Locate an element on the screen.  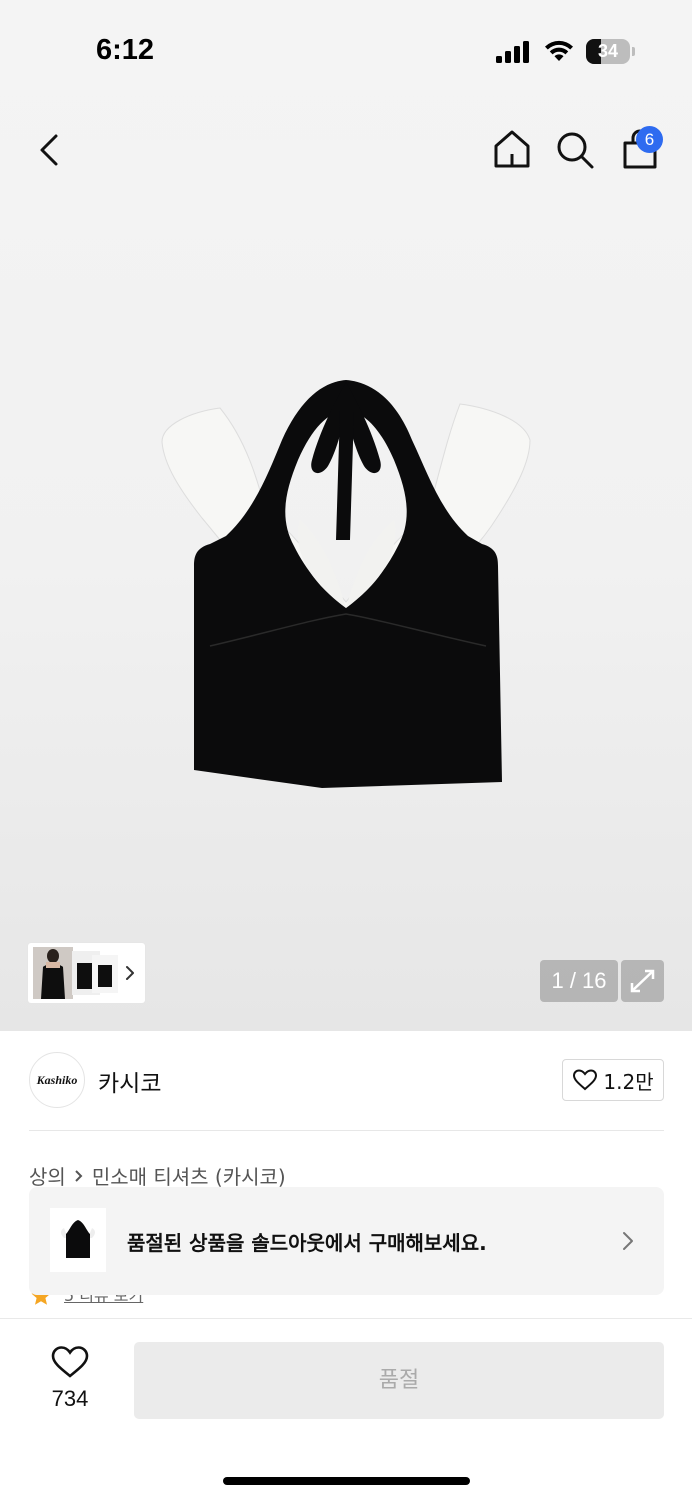
brand-like-button: 1.2만 is located at coordinates (613, 1080).